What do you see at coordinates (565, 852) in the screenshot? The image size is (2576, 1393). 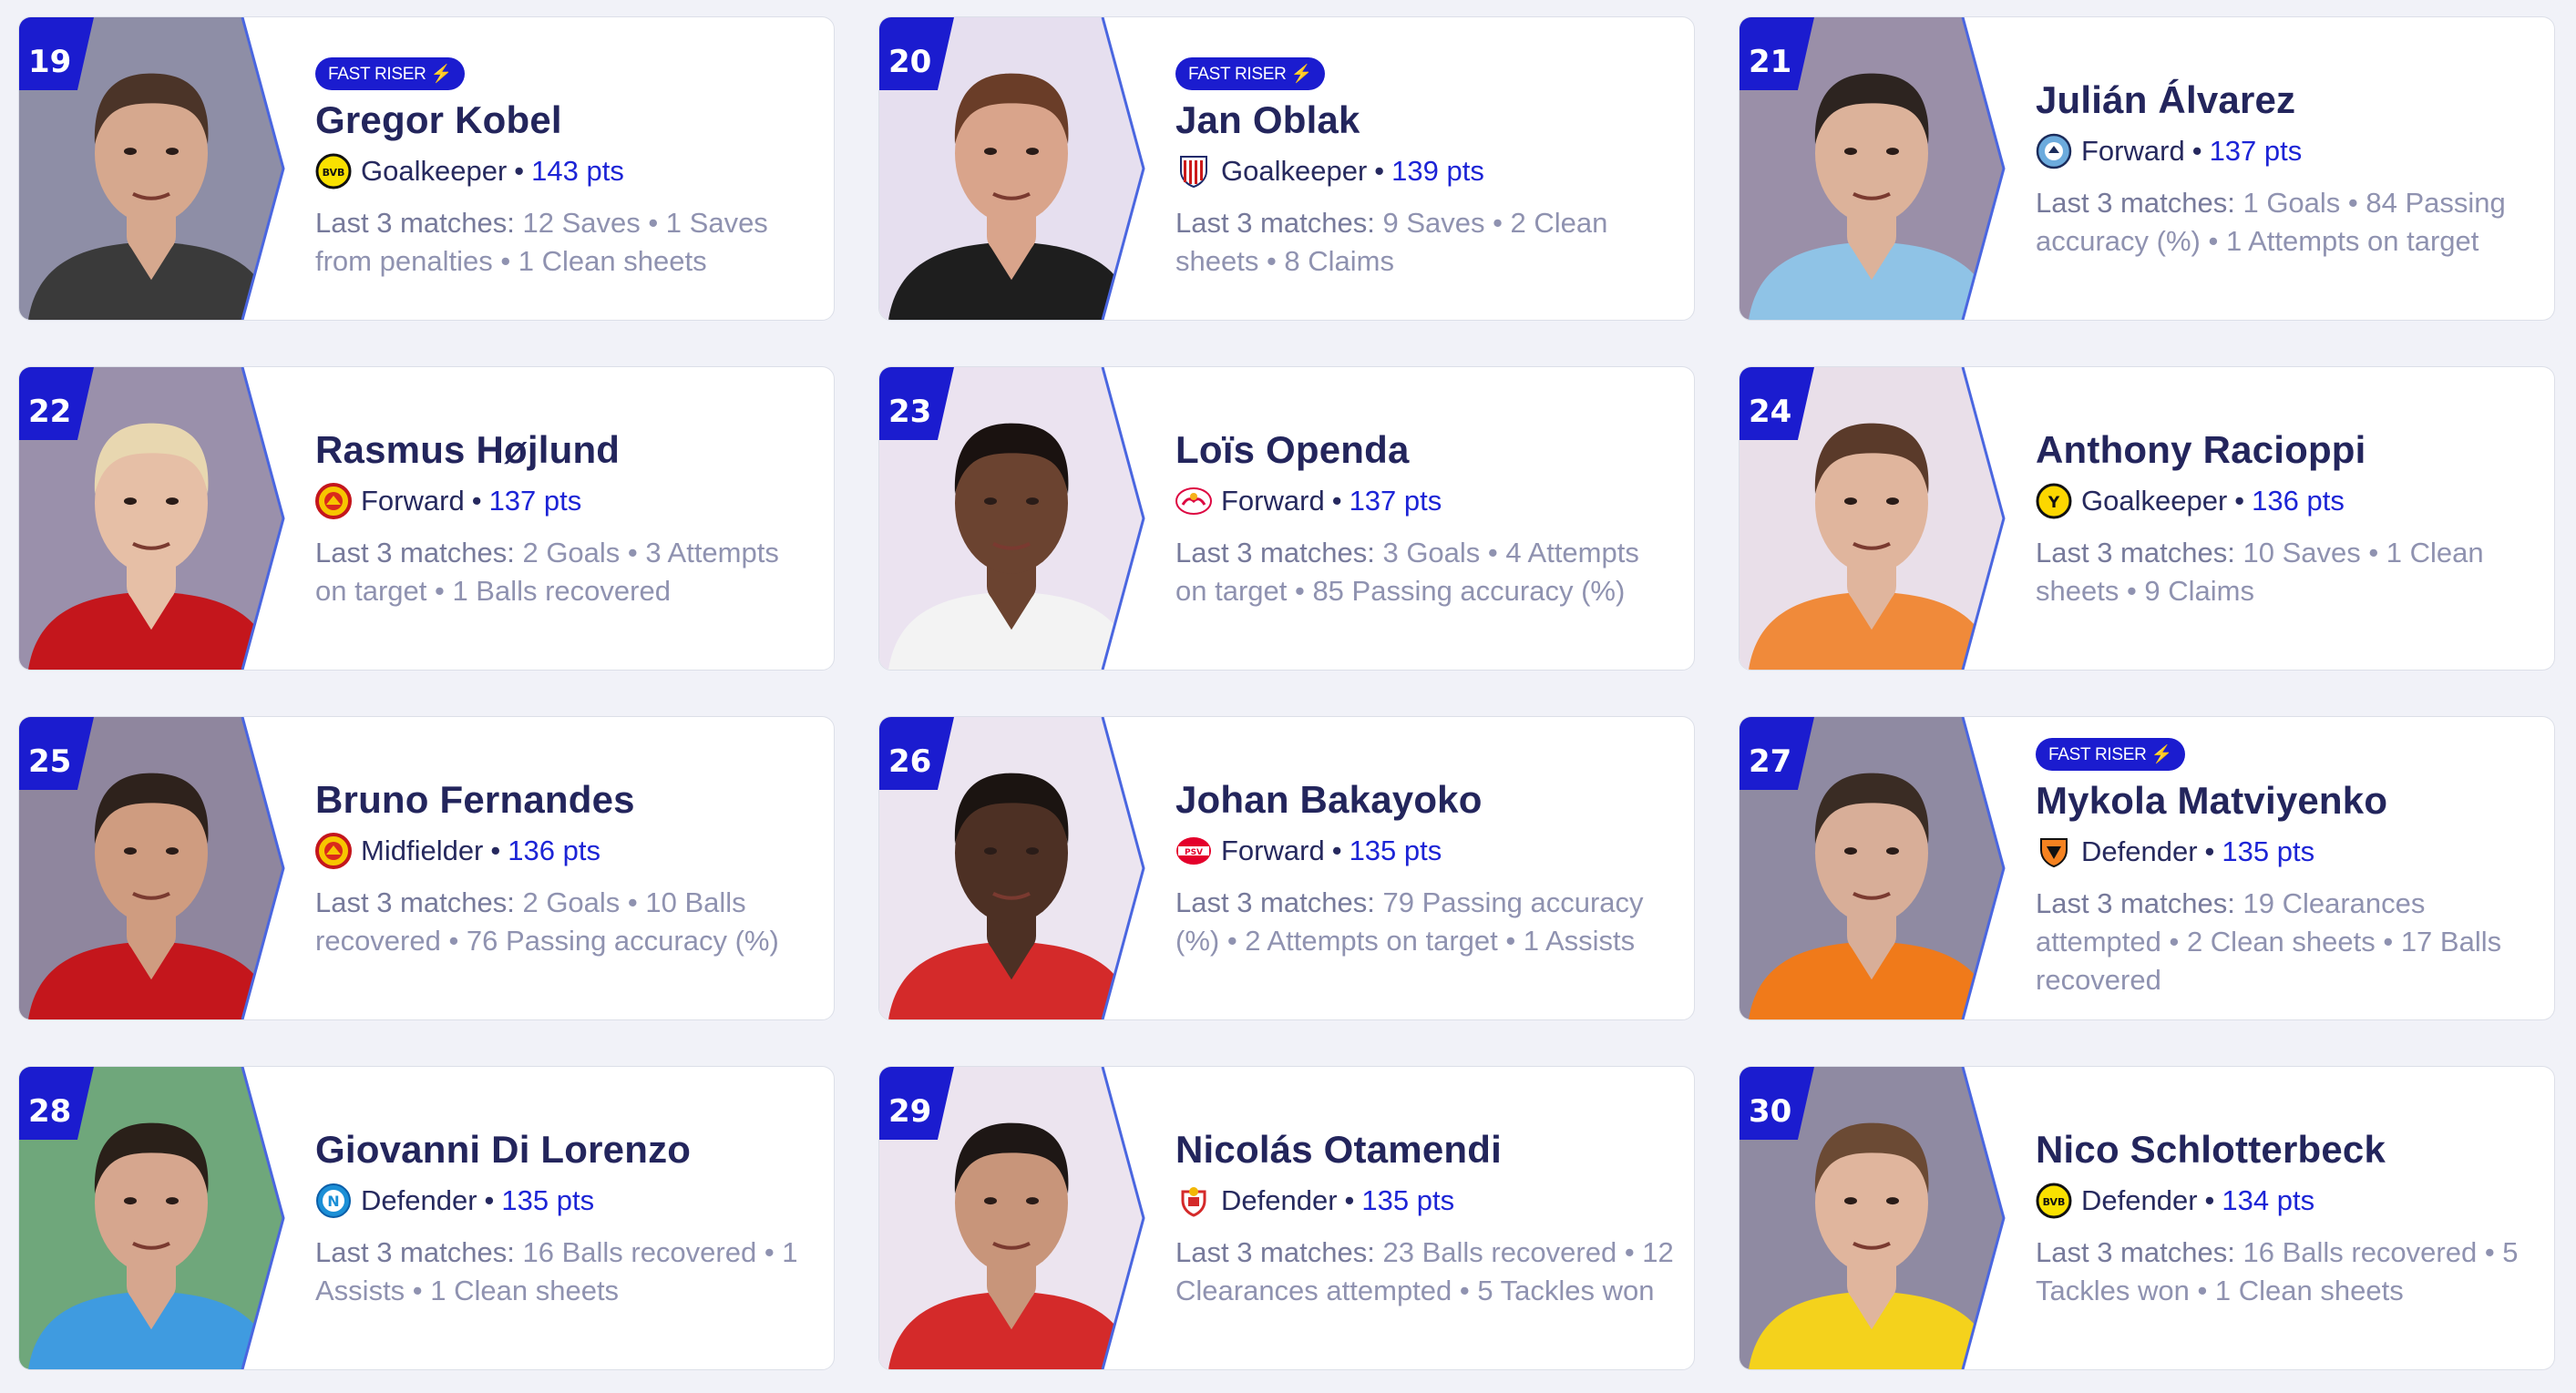 I see `player-meta: Midfielder • 136 pts` at bounding box center [565, 852].